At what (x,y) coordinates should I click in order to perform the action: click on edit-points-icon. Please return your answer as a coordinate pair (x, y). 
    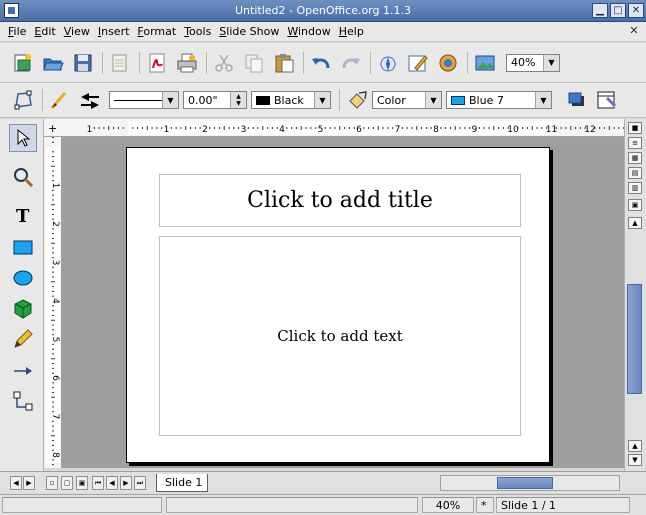
    Looking at the image, I should click on (23, 100).